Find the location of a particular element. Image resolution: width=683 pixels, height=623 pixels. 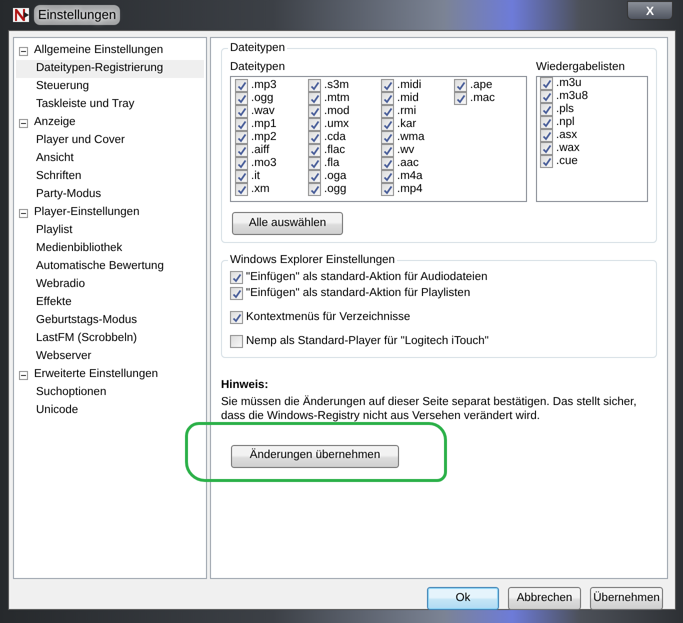

tree-item: Webserver is located at coordinates (110, 357).